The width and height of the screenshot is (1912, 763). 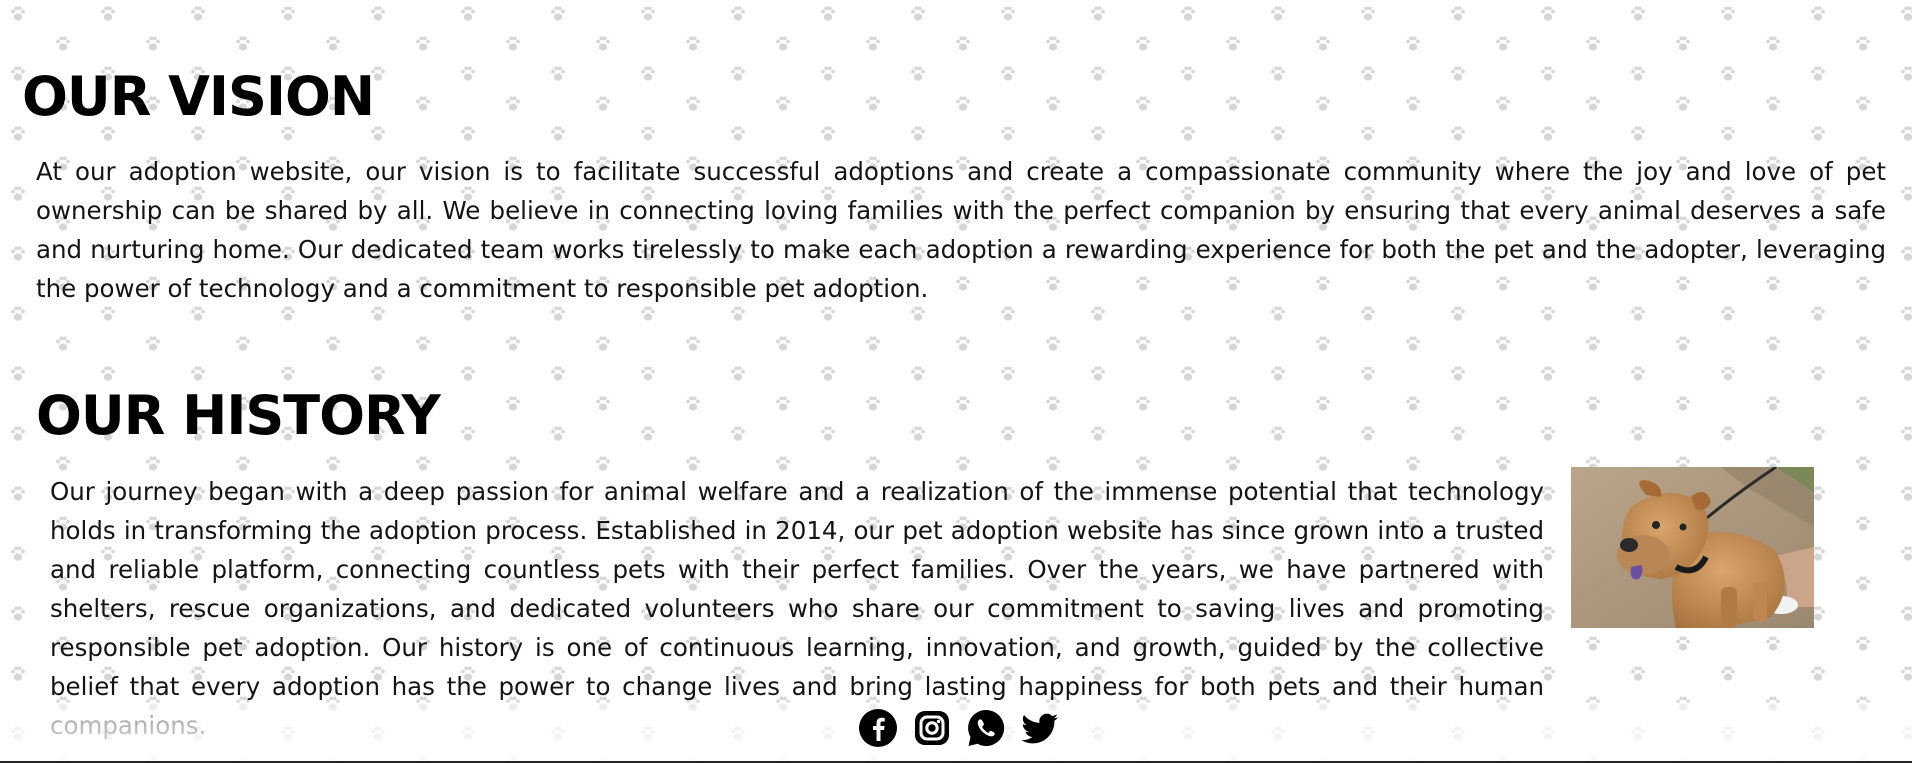 What do you see at coordinates (878, 728) in the screenshot?
I see `facebook-icon` at bounding box center [878, 728].